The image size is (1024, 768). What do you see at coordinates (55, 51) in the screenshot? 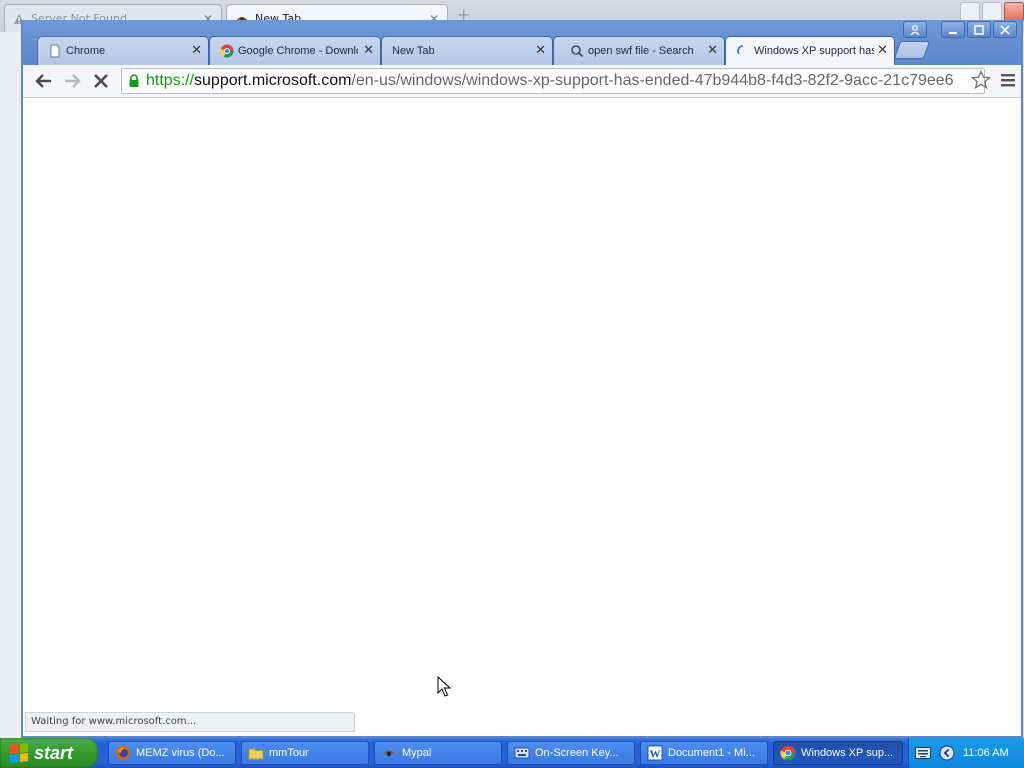
I see `document-icon` at bounding box center [55, 51].